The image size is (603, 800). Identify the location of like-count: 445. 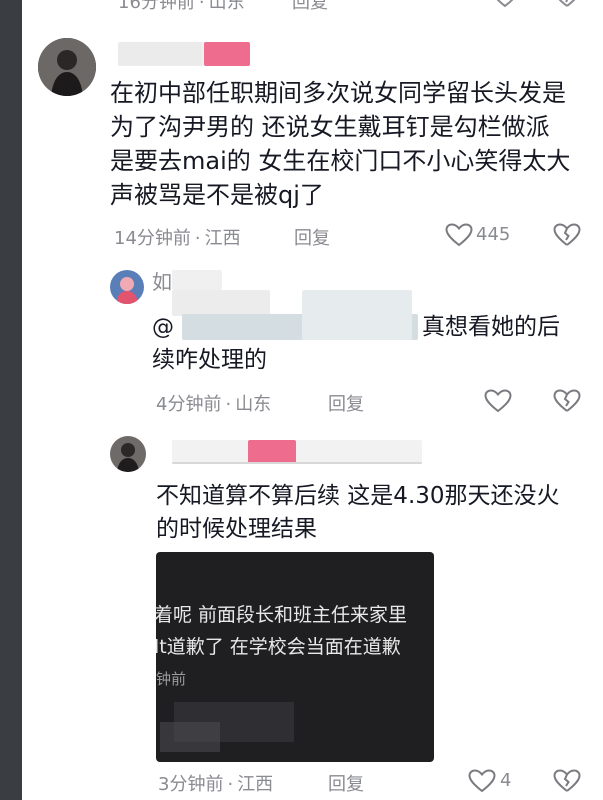
(493, 234).